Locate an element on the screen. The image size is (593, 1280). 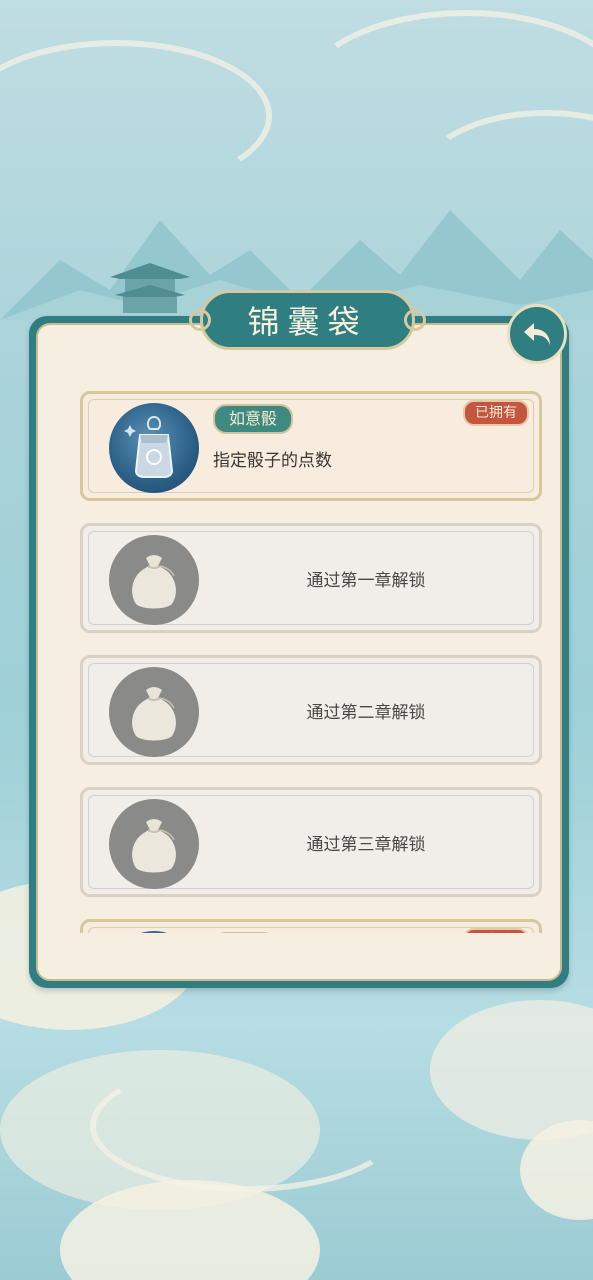
back-arrow-icon is located at coordinates (537, 334).